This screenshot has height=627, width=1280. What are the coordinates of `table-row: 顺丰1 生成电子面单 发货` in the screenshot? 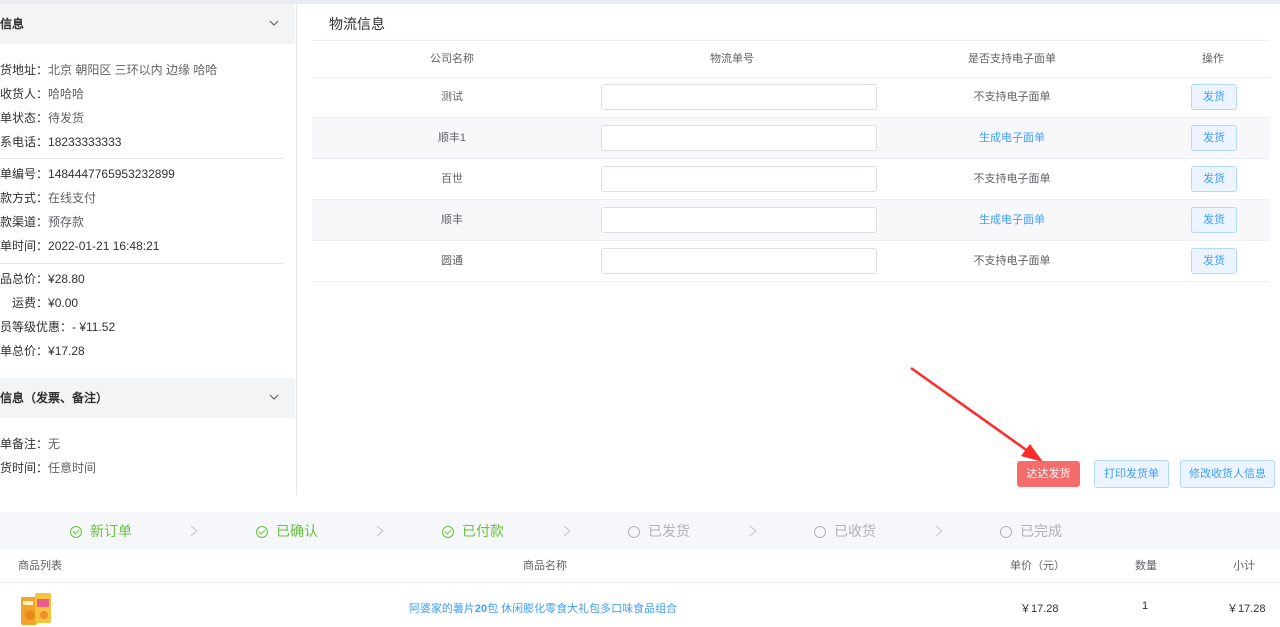 It's located at (791, 138).